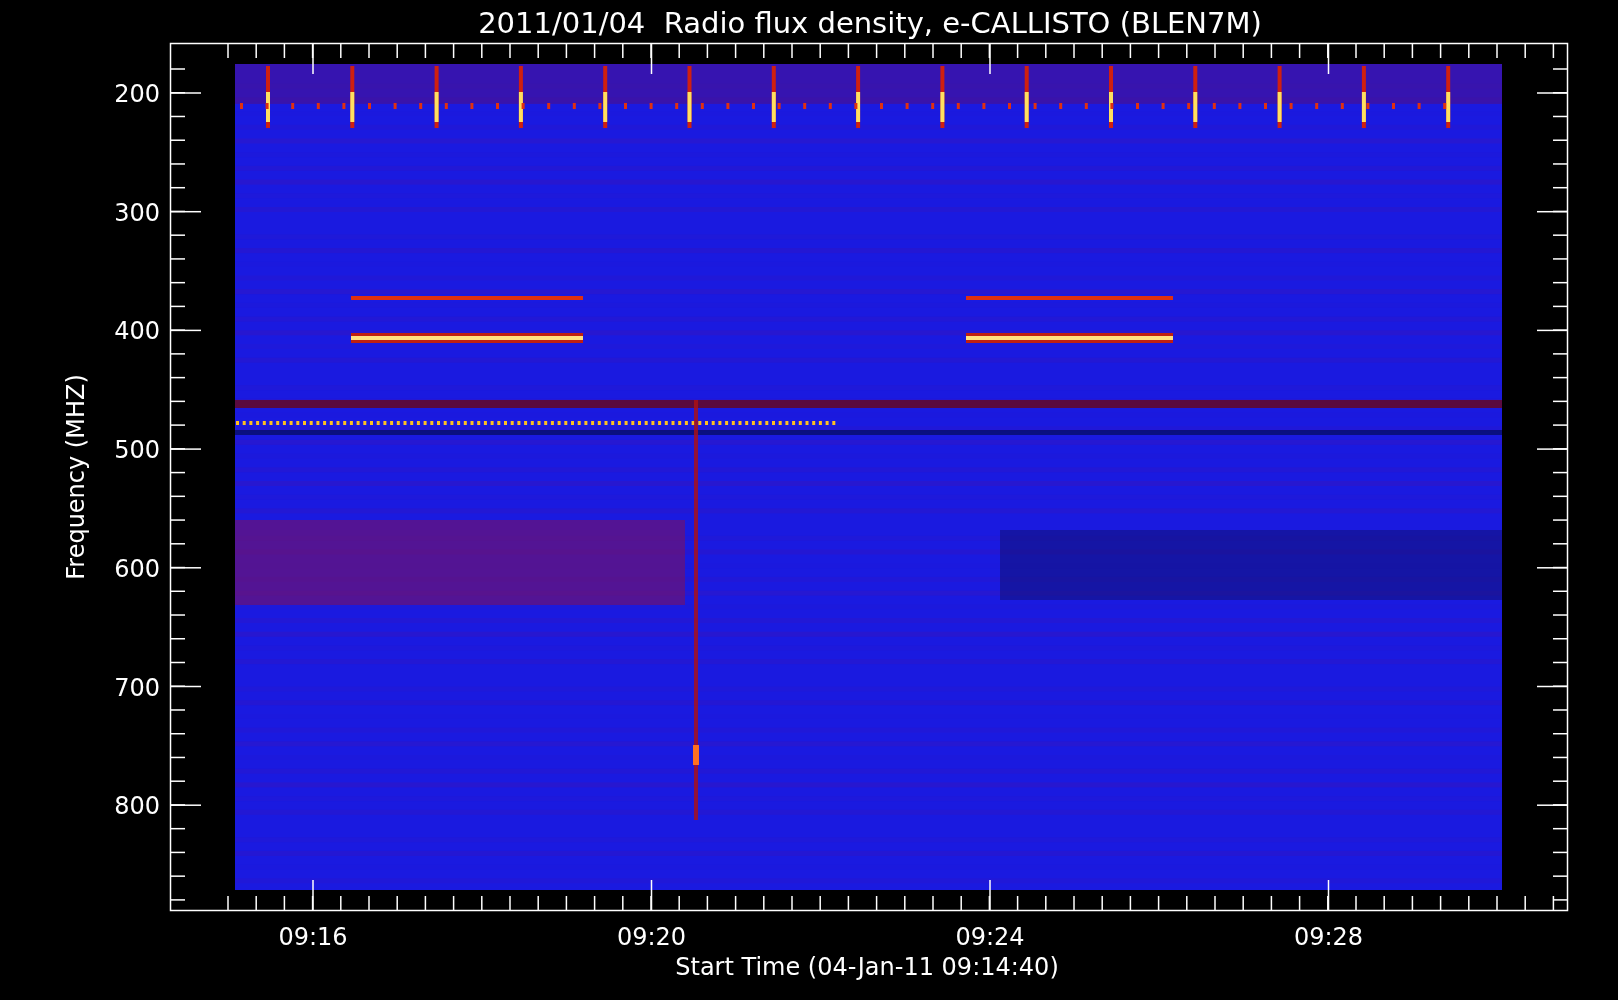  I want to click on x-axis-title: Start Time (04-Jan-11 09:14:40), so click(867, 967).